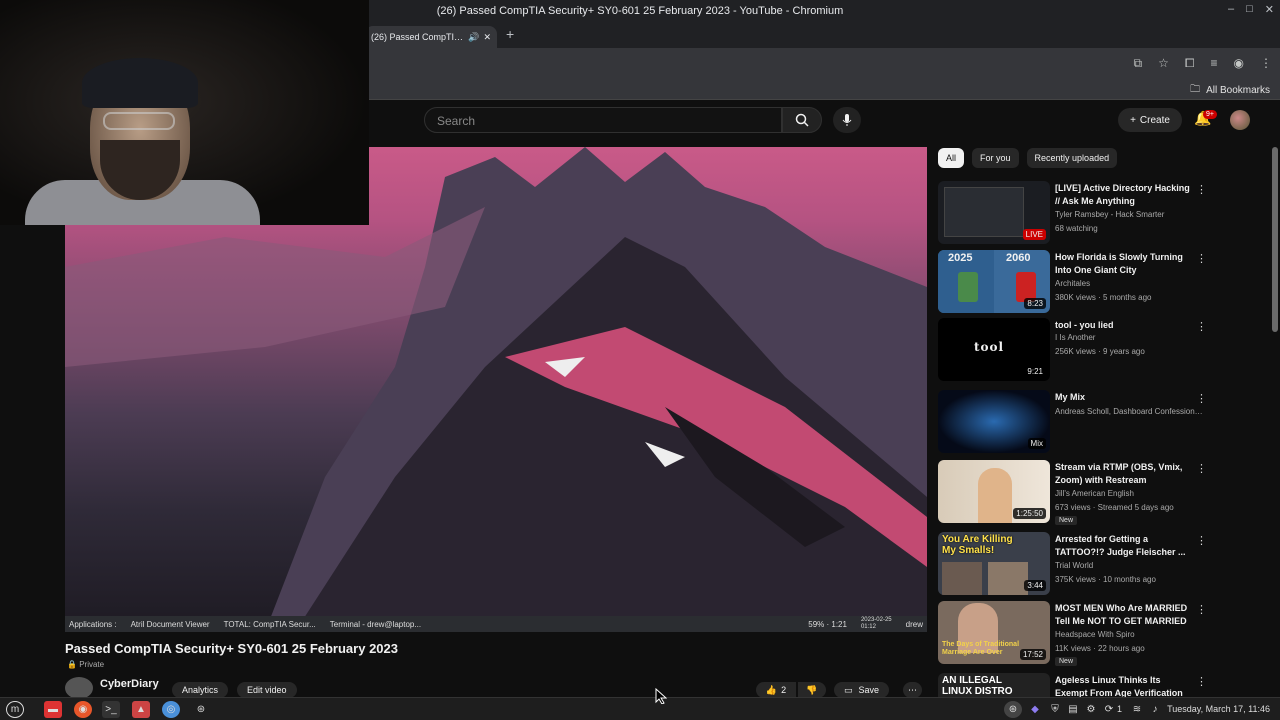 Image resolution: width=1280 pixels, height=720 pixels. Describe the element at coordinates (1034, 234) in the screenshot. I see `live-badge: LIVE` at that location.